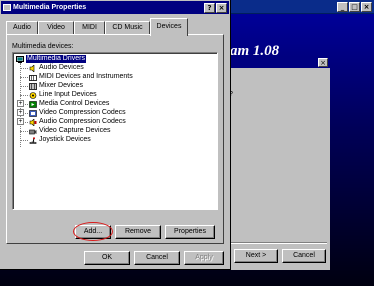 The height and width of the screenshot is (286, 374). I want to click on window-title: Multimedia Properties, so click(50, 7).